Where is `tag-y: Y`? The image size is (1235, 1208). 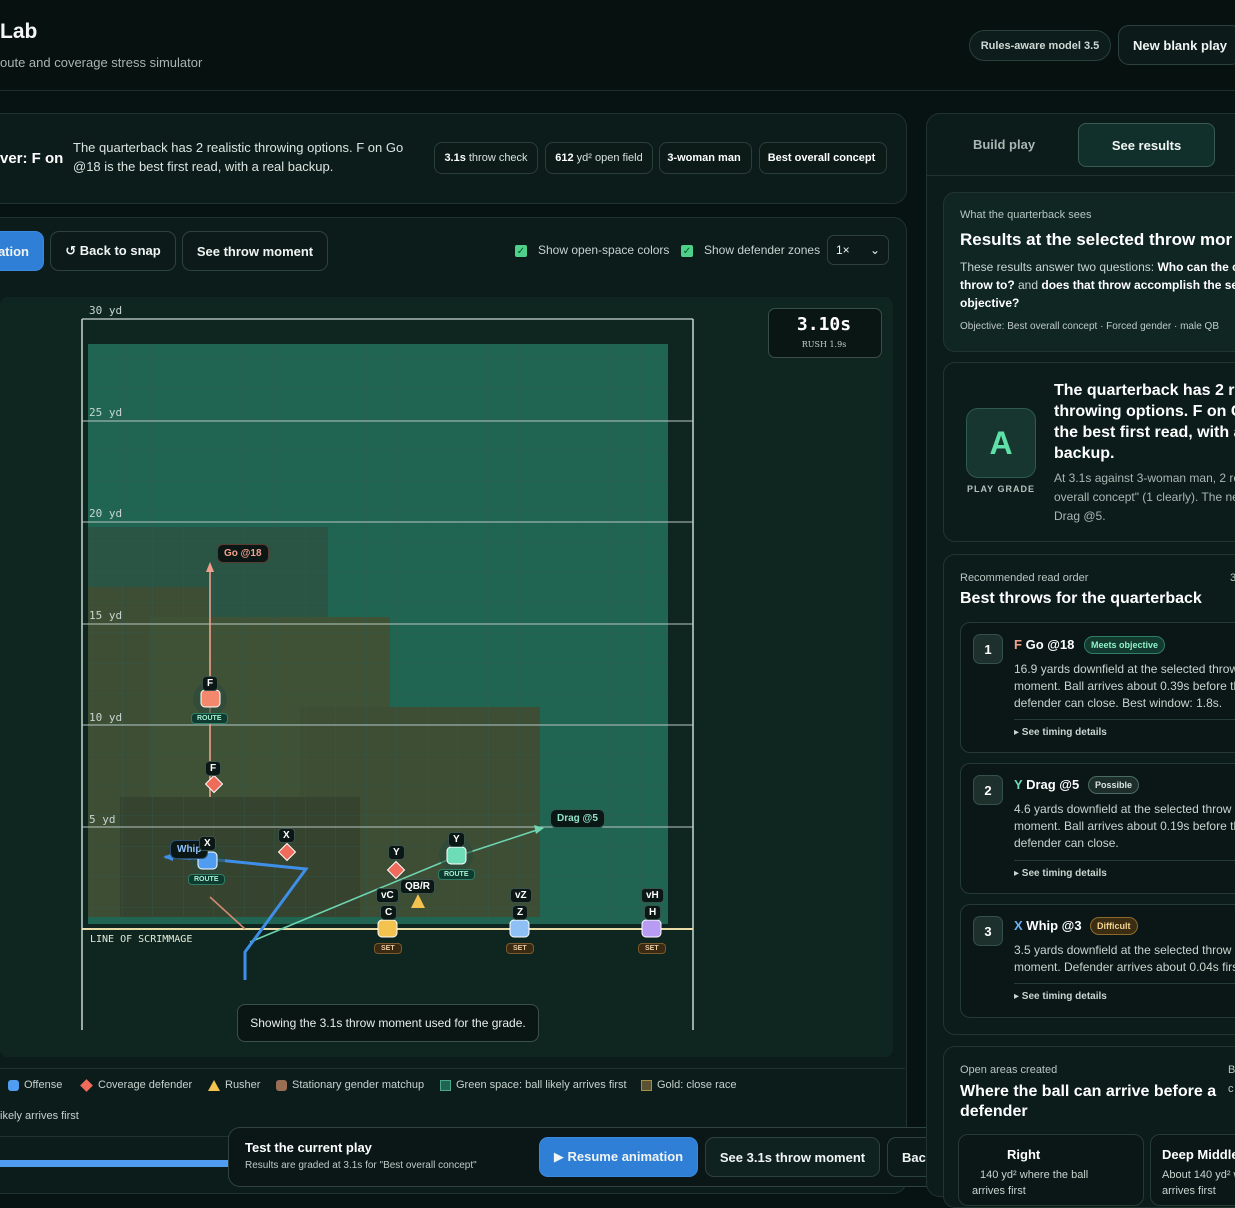 tag-y: Y is located at coordinates (456, 839).